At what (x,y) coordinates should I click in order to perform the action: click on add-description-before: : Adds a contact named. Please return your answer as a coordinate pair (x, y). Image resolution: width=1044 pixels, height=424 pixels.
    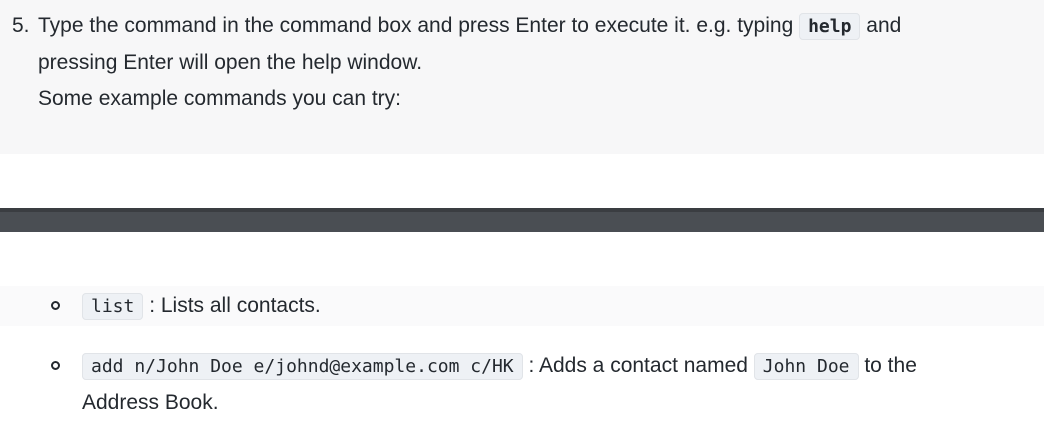
    Looking at the image, I should click on (638, 365).